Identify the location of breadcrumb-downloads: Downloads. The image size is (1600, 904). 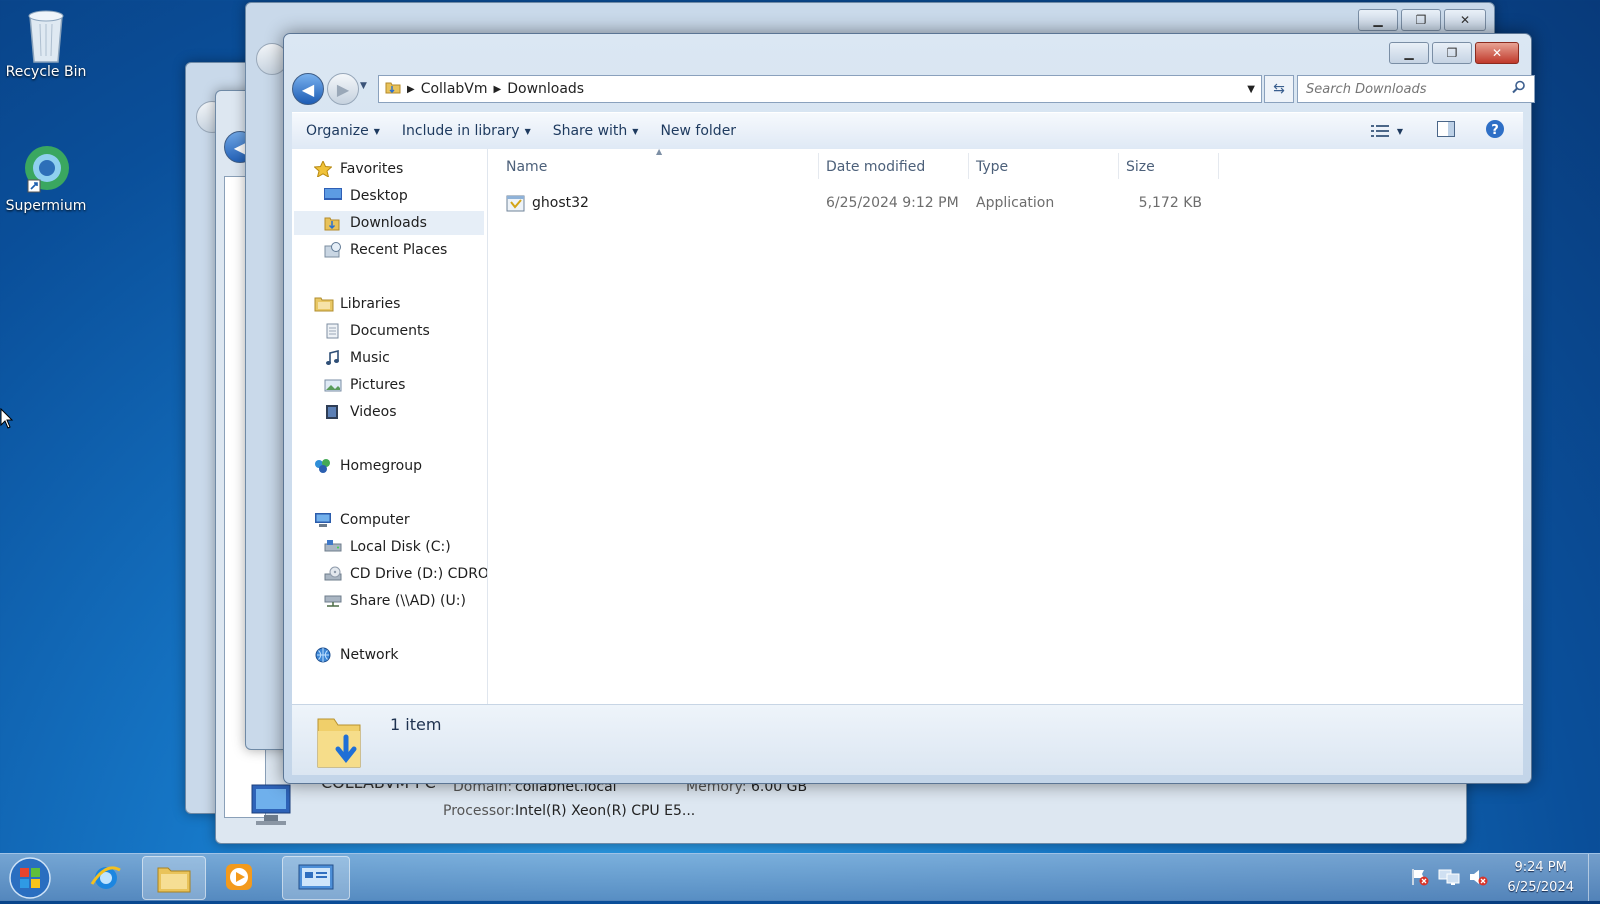
(545, 89).